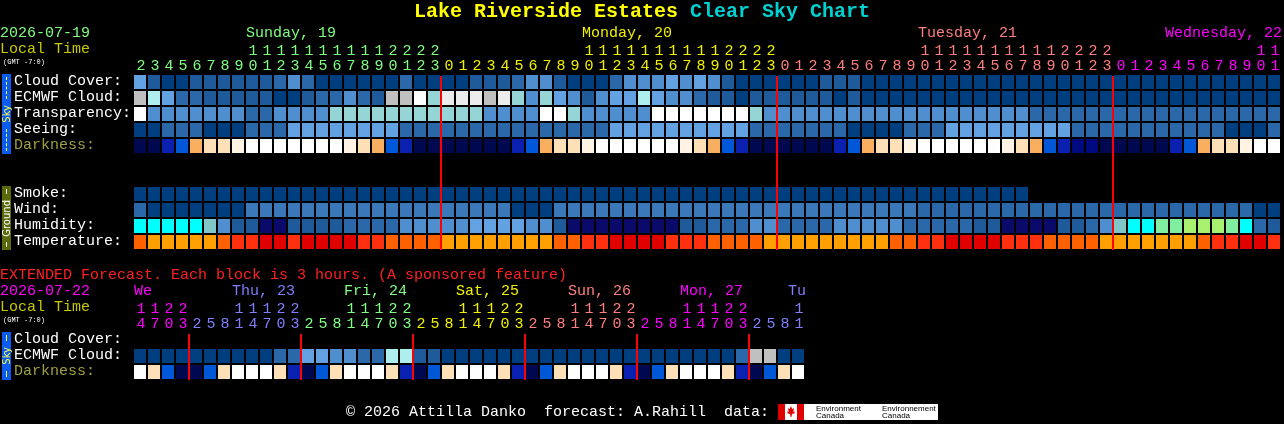 This screenshot has height=424, width=1284. I want to click on forecast-date: 2026-07-22, so click(45, 292).